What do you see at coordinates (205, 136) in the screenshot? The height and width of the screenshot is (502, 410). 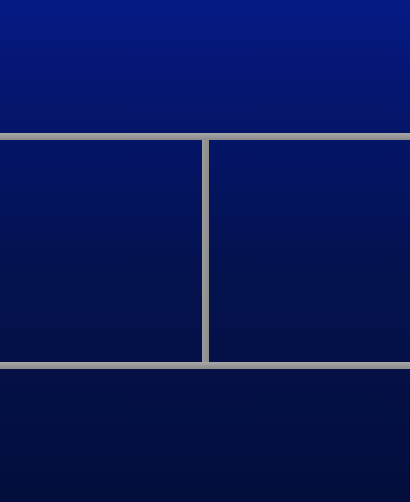 I see `top-horizontal-divider` at bounding box center [205, 136].